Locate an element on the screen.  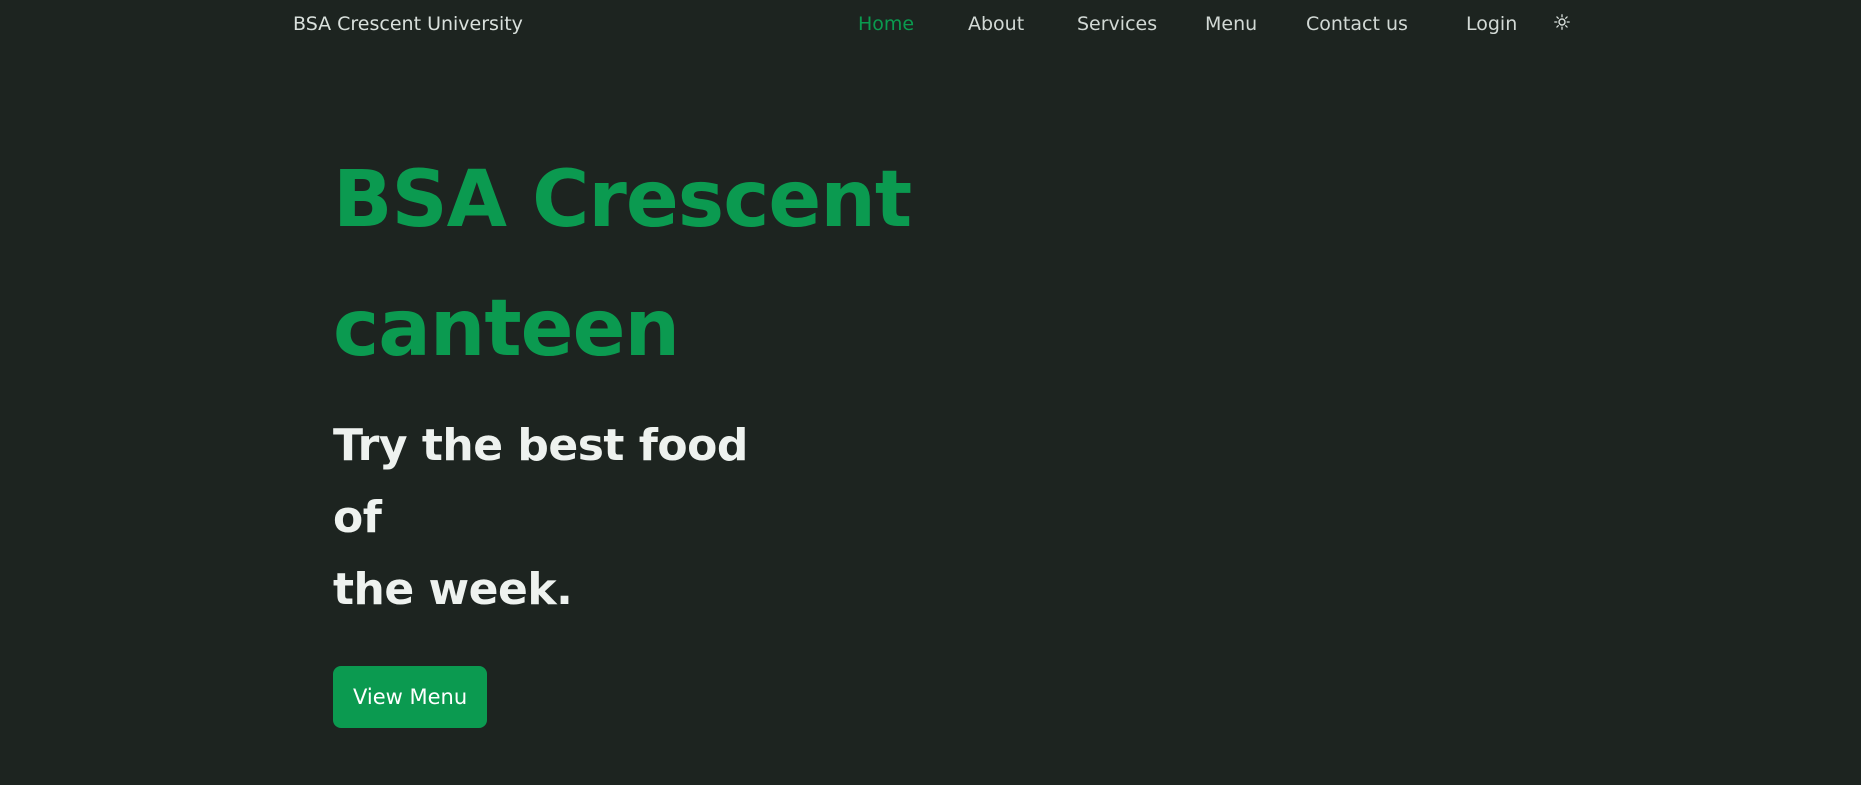
nav-link-contact: Contact us is located at coordinates (1386, 24).